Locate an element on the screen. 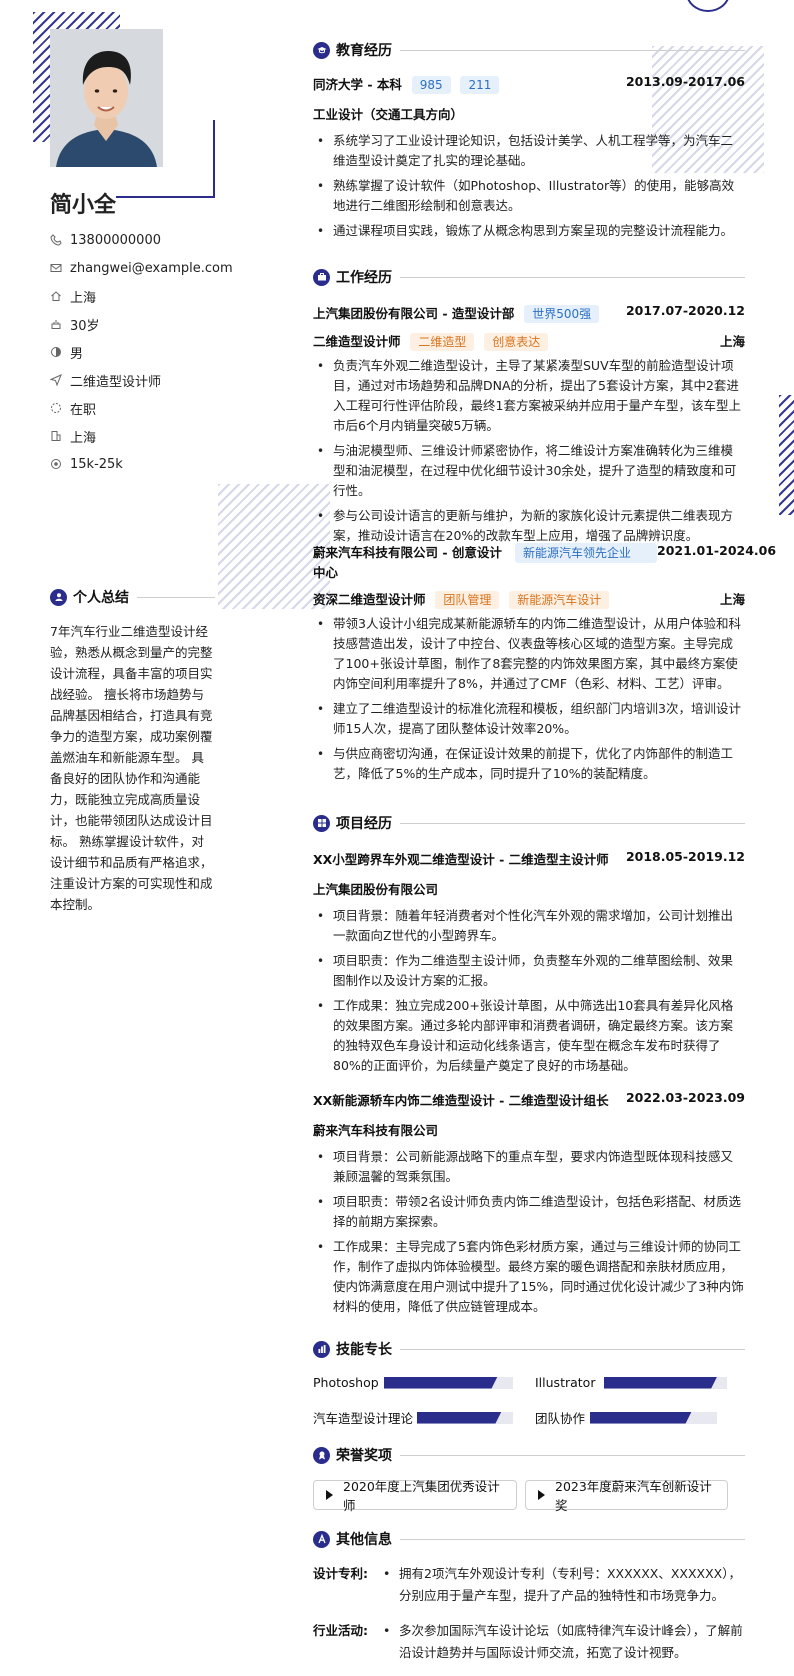 Image resolution: width=794 pixels, height=1676 pixels. school-tag: 985 is located at coordinates (431, 85).